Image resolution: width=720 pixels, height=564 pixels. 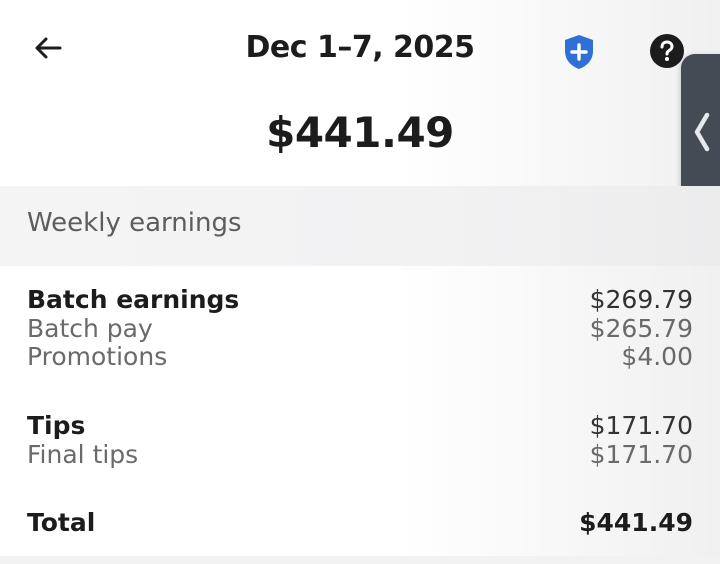 What do you see at coordinates (360, 560) in the screenshot?
I see `bottom-divider` at bounding box center [360, 560].